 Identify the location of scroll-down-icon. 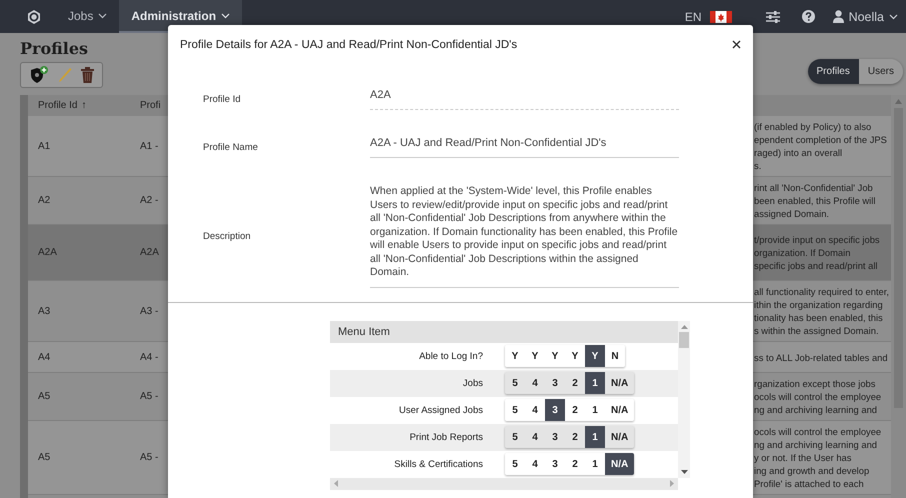
(684, 472).